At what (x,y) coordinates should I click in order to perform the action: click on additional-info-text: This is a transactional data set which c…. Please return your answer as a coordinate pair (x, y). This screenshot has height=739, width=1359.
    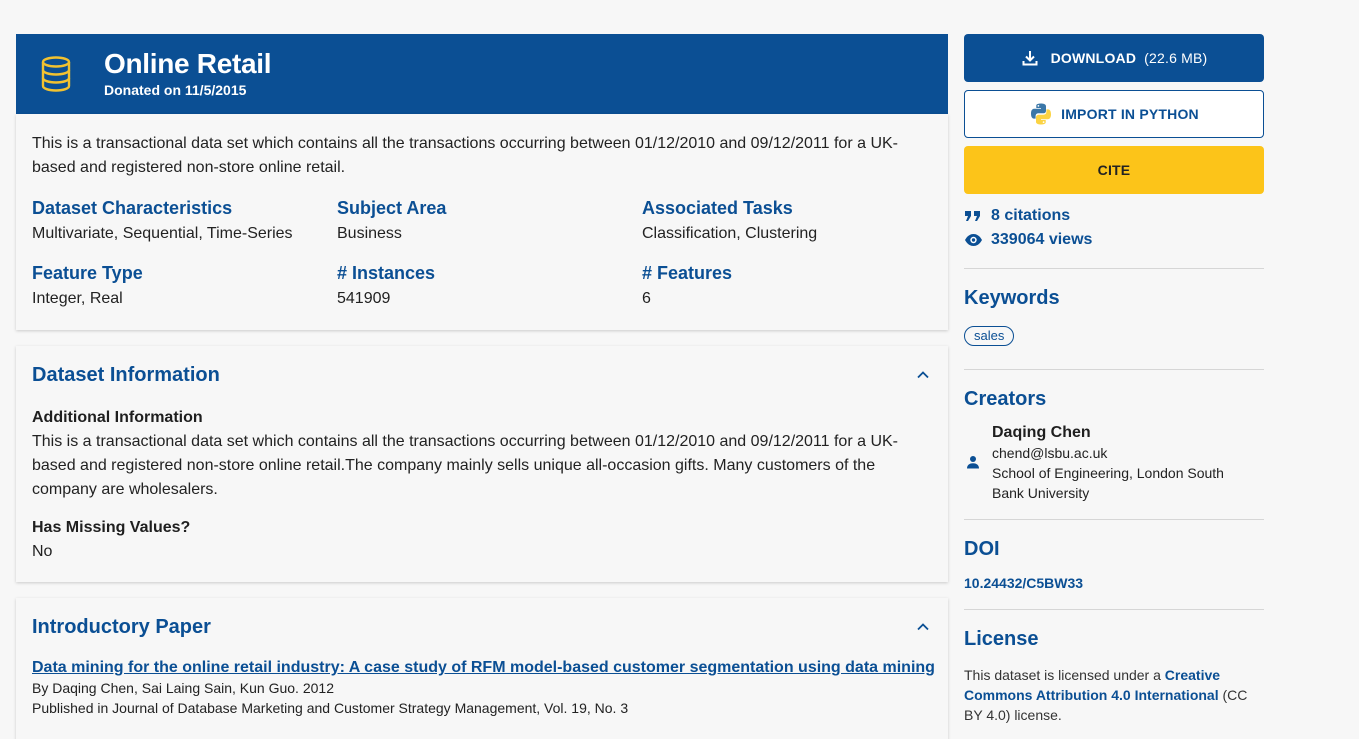
    Looking at the image, I should click on (465, 465).